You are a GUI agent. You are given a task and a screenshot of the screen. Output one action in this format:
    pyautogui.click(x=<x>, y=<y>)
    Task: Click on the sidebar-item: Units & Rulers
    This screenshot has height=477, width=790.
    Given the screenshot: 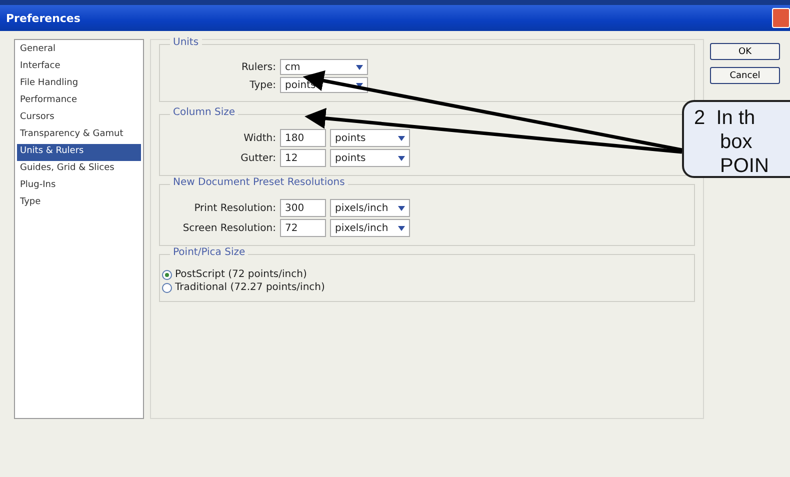 What is the action you would take?
    pyautogui.click(x=79, y=152)
    